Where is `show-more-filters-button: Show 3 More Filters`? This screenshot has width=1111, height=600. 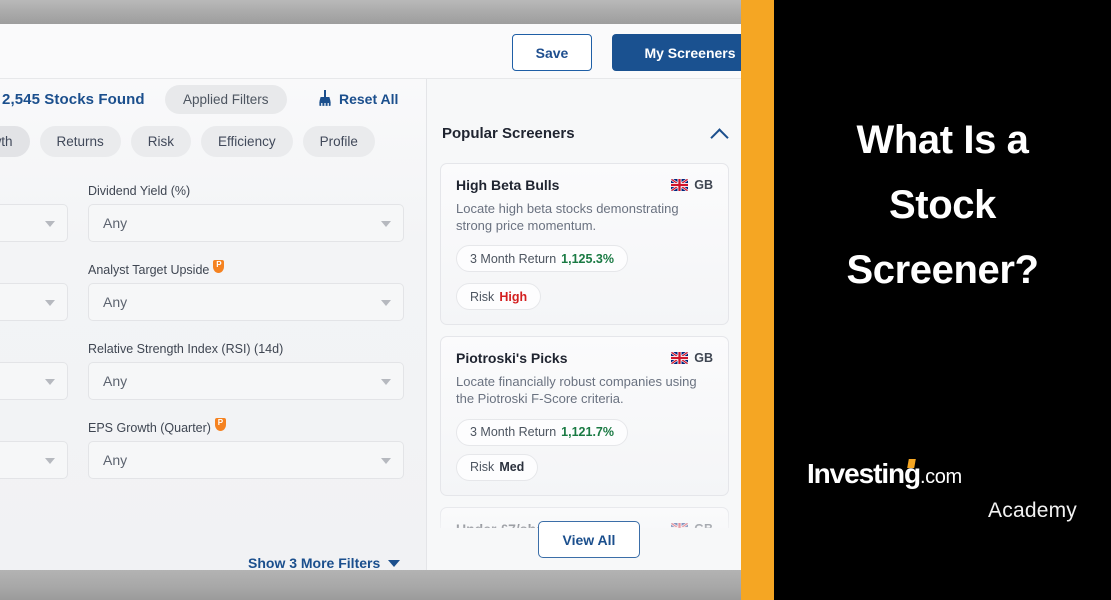
show-more-filters-button: Show 3 More Filters is located at coordinates (324, 563).